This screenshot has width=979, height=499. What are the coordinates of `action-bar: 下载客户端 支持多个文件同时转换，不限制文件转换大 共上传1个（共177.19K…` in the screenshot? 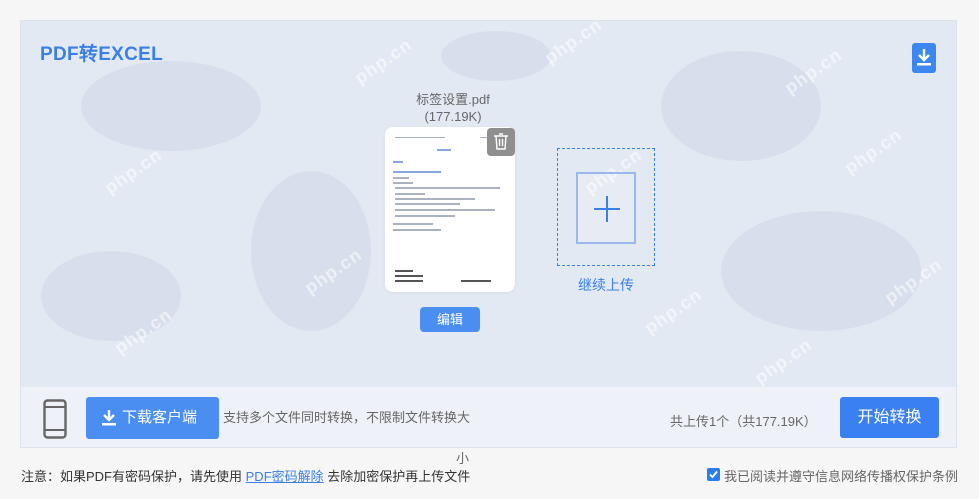 It's located at (488, 417).